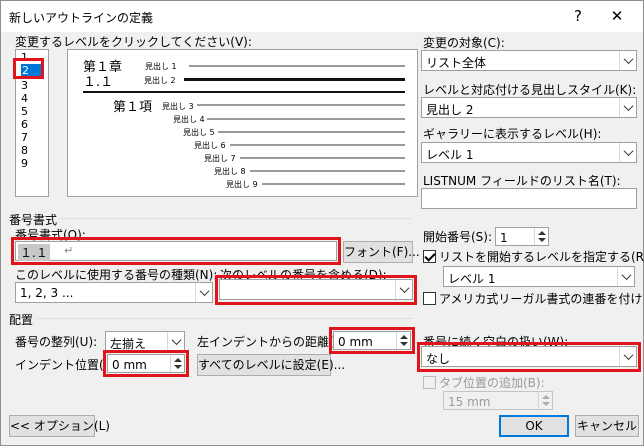  What do you see at coordinates (210, 145) in the screenshot?
I see `preview-heading-6: 見出し 6` at bounding box center [210, 145].